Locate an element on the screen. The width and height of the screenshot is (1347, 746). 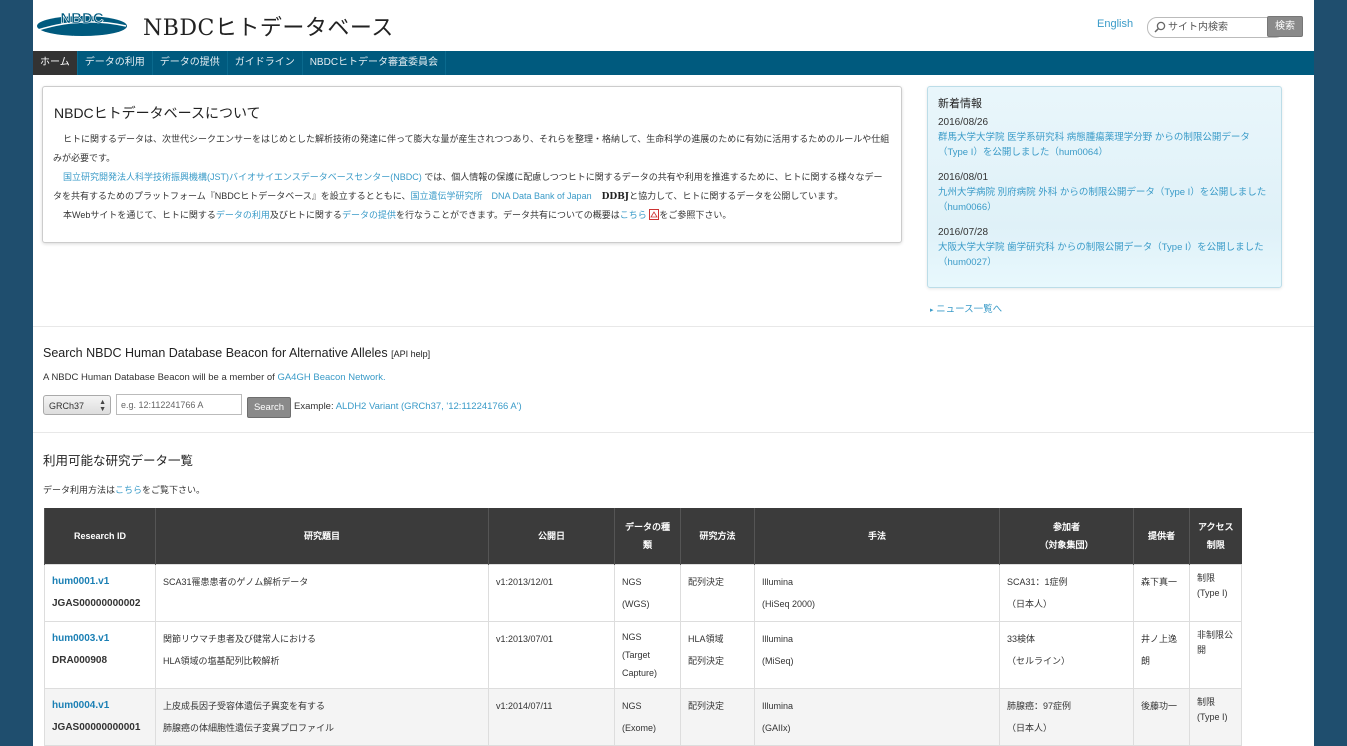
cell-data-type: NGS (WGS) is located at coordinates (647, 593).